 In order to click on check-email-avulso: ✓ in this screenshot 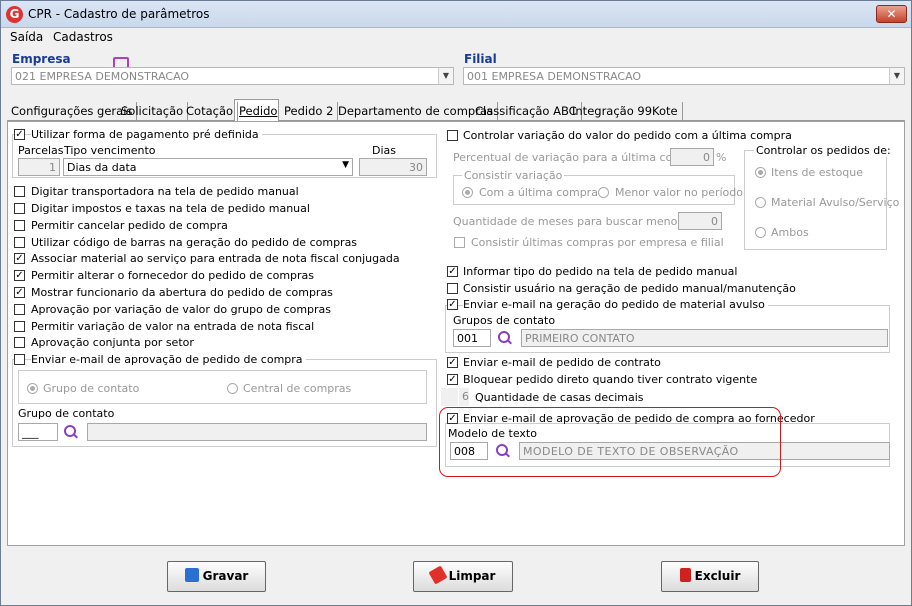, I will do `click(452, 304)`.